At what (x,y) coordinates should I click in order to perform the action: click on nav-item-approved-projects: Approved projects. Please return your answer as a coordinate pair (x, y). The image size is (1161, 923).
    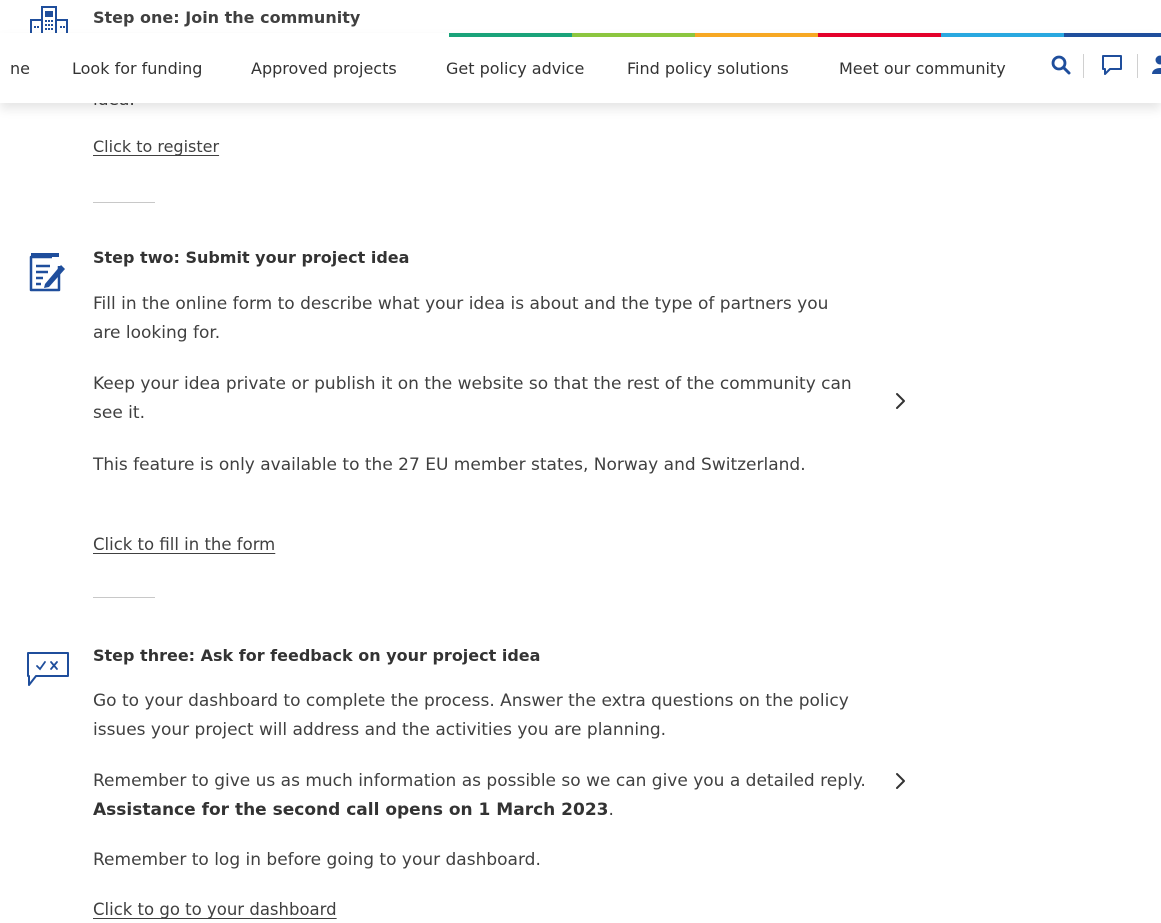
    Looking at the image, I should click on (324, 68).